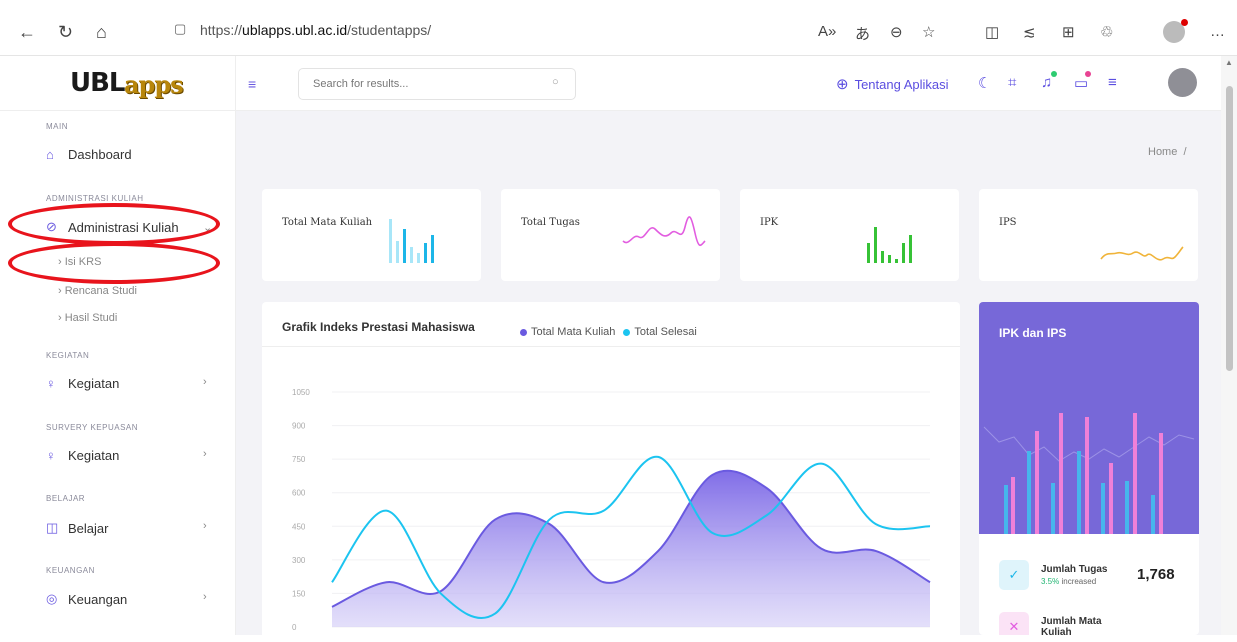 The width and height of the screenshot is (1237, 642). Describe the element at coordinates (294, 627) in the screenshot. I see `y-tick-label: 0` at that location.